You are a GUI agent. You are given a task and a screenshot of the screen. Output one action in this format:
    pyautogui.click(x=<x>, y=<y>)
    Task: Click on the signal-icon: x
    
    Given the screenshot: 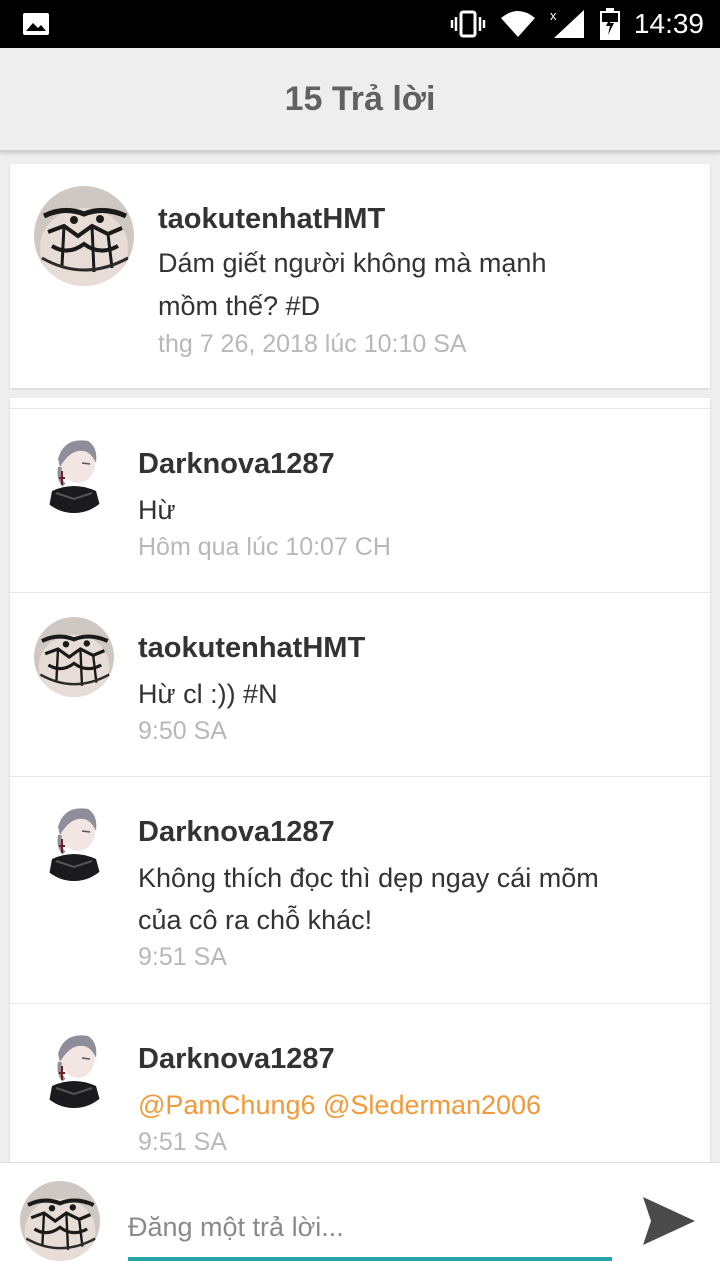 What is the action you would take?
    pyautogui.click(x=568, y=24)
    